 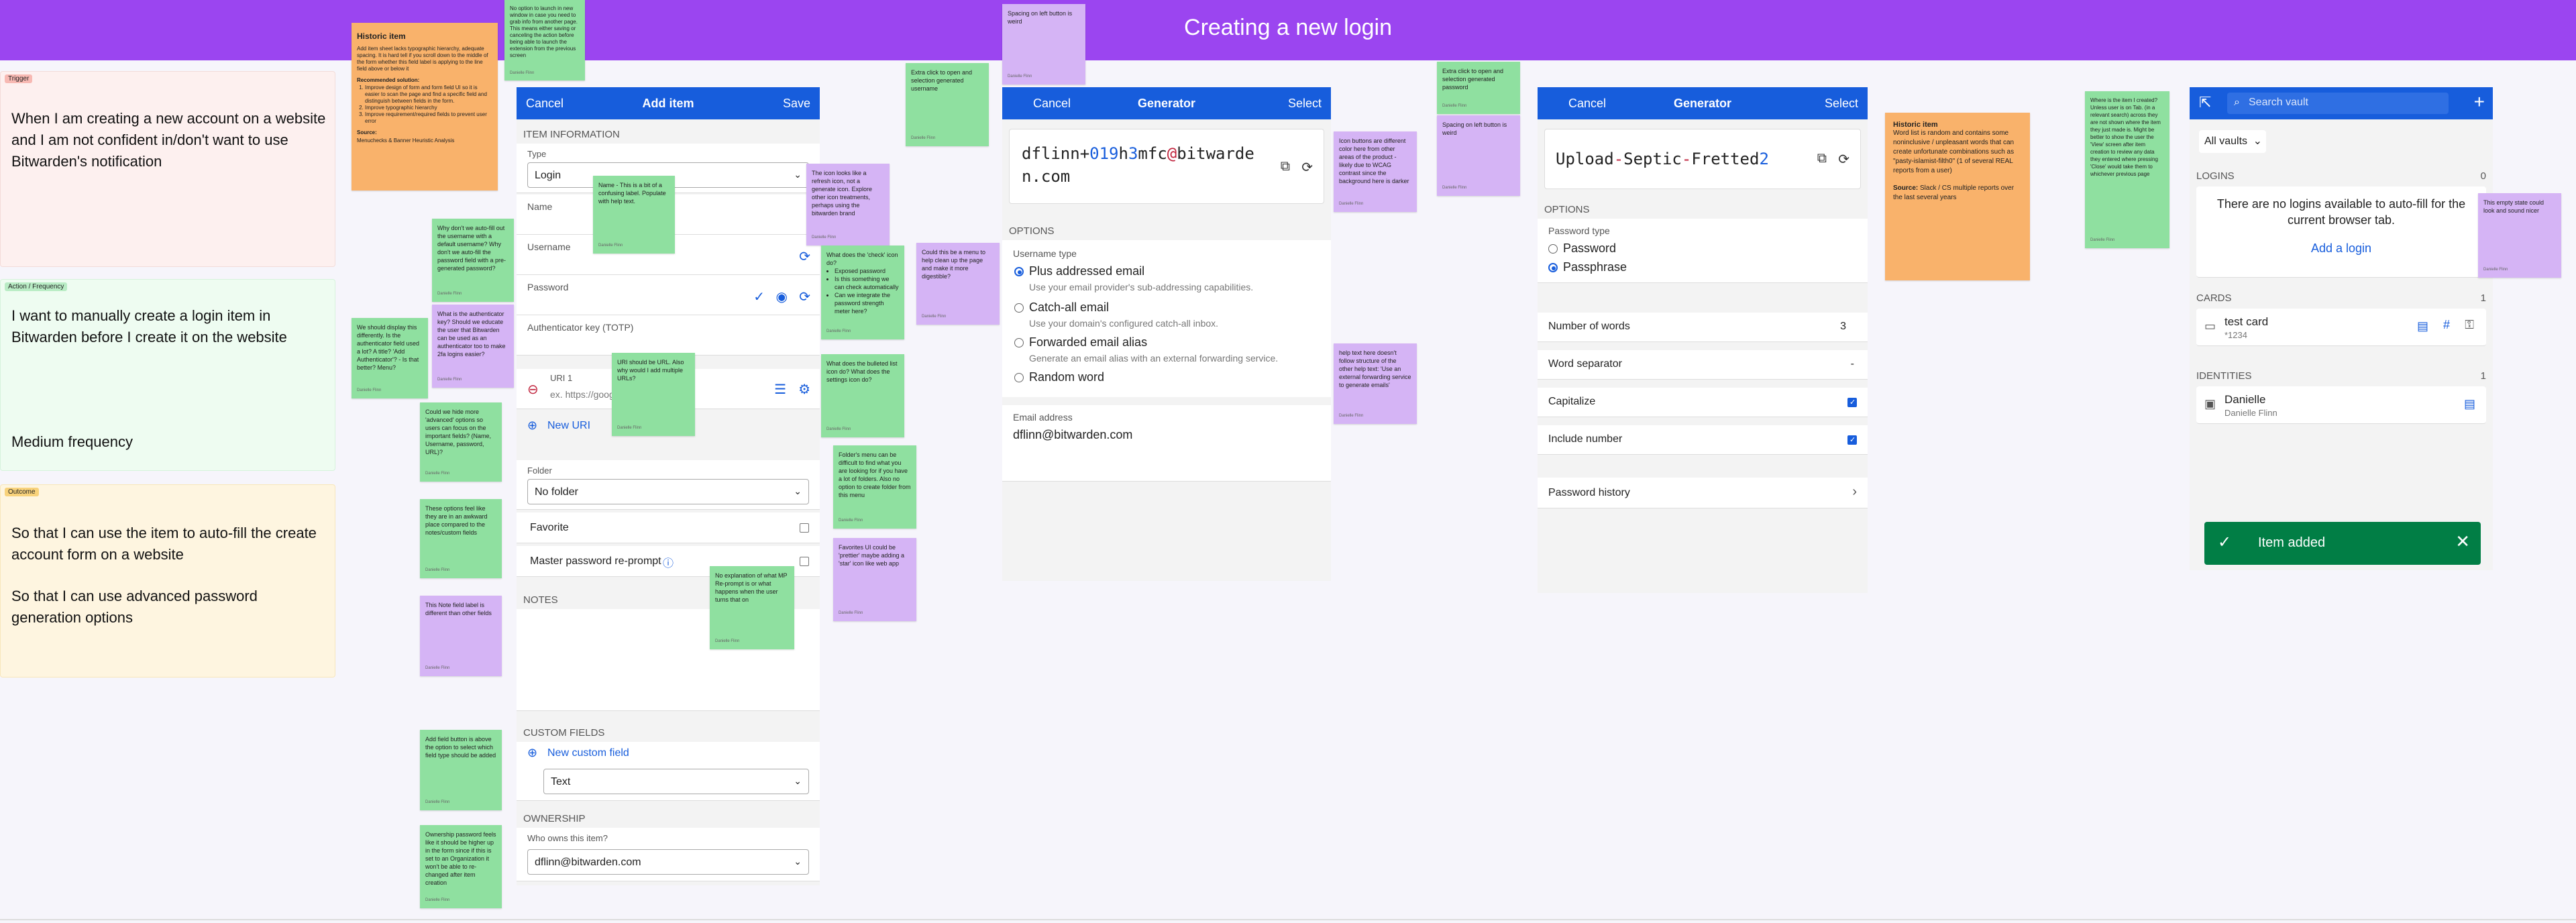 What do you see at coordinates (782, 296) in the screenshot?
I see `view-password-icon: ◉` at bounding box center [782, 296].